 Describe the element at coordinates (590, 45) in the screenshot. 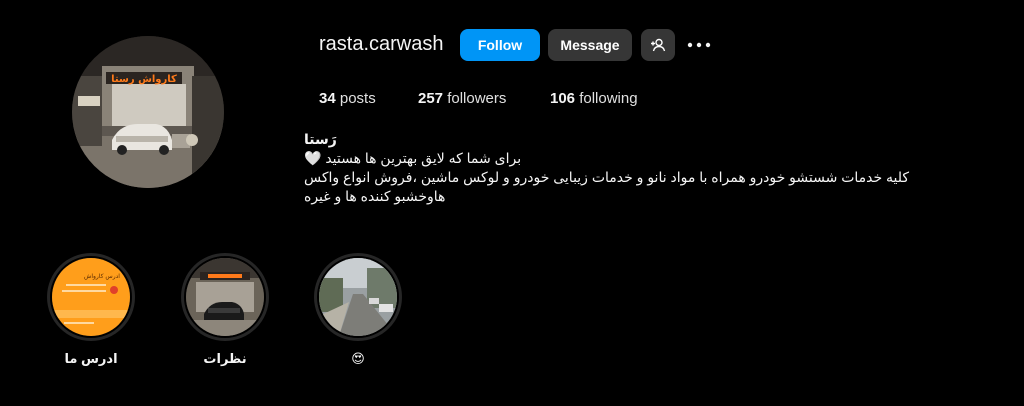

I see `message-button: Message` at that location.